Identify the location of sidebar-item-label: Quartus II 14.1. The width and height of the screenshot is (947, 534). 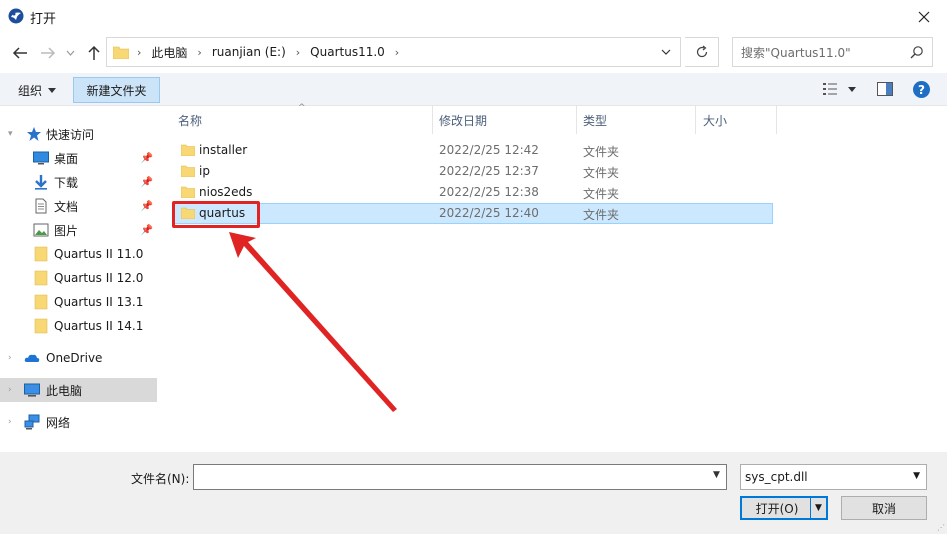
(99, 326).